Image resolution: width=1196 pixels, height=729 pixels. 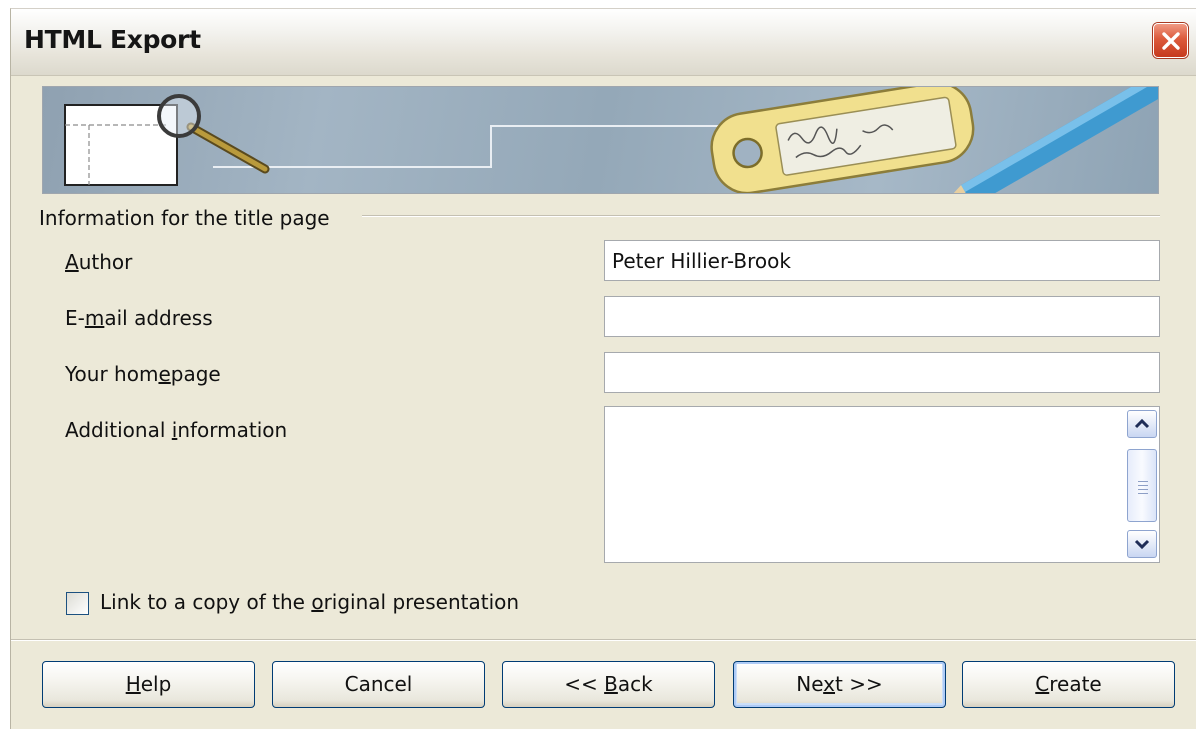 What do you see at coordinates (1042, 684) in the screenshot?
I see `create-mnemonic: C` at bounding box center [1042, 684].